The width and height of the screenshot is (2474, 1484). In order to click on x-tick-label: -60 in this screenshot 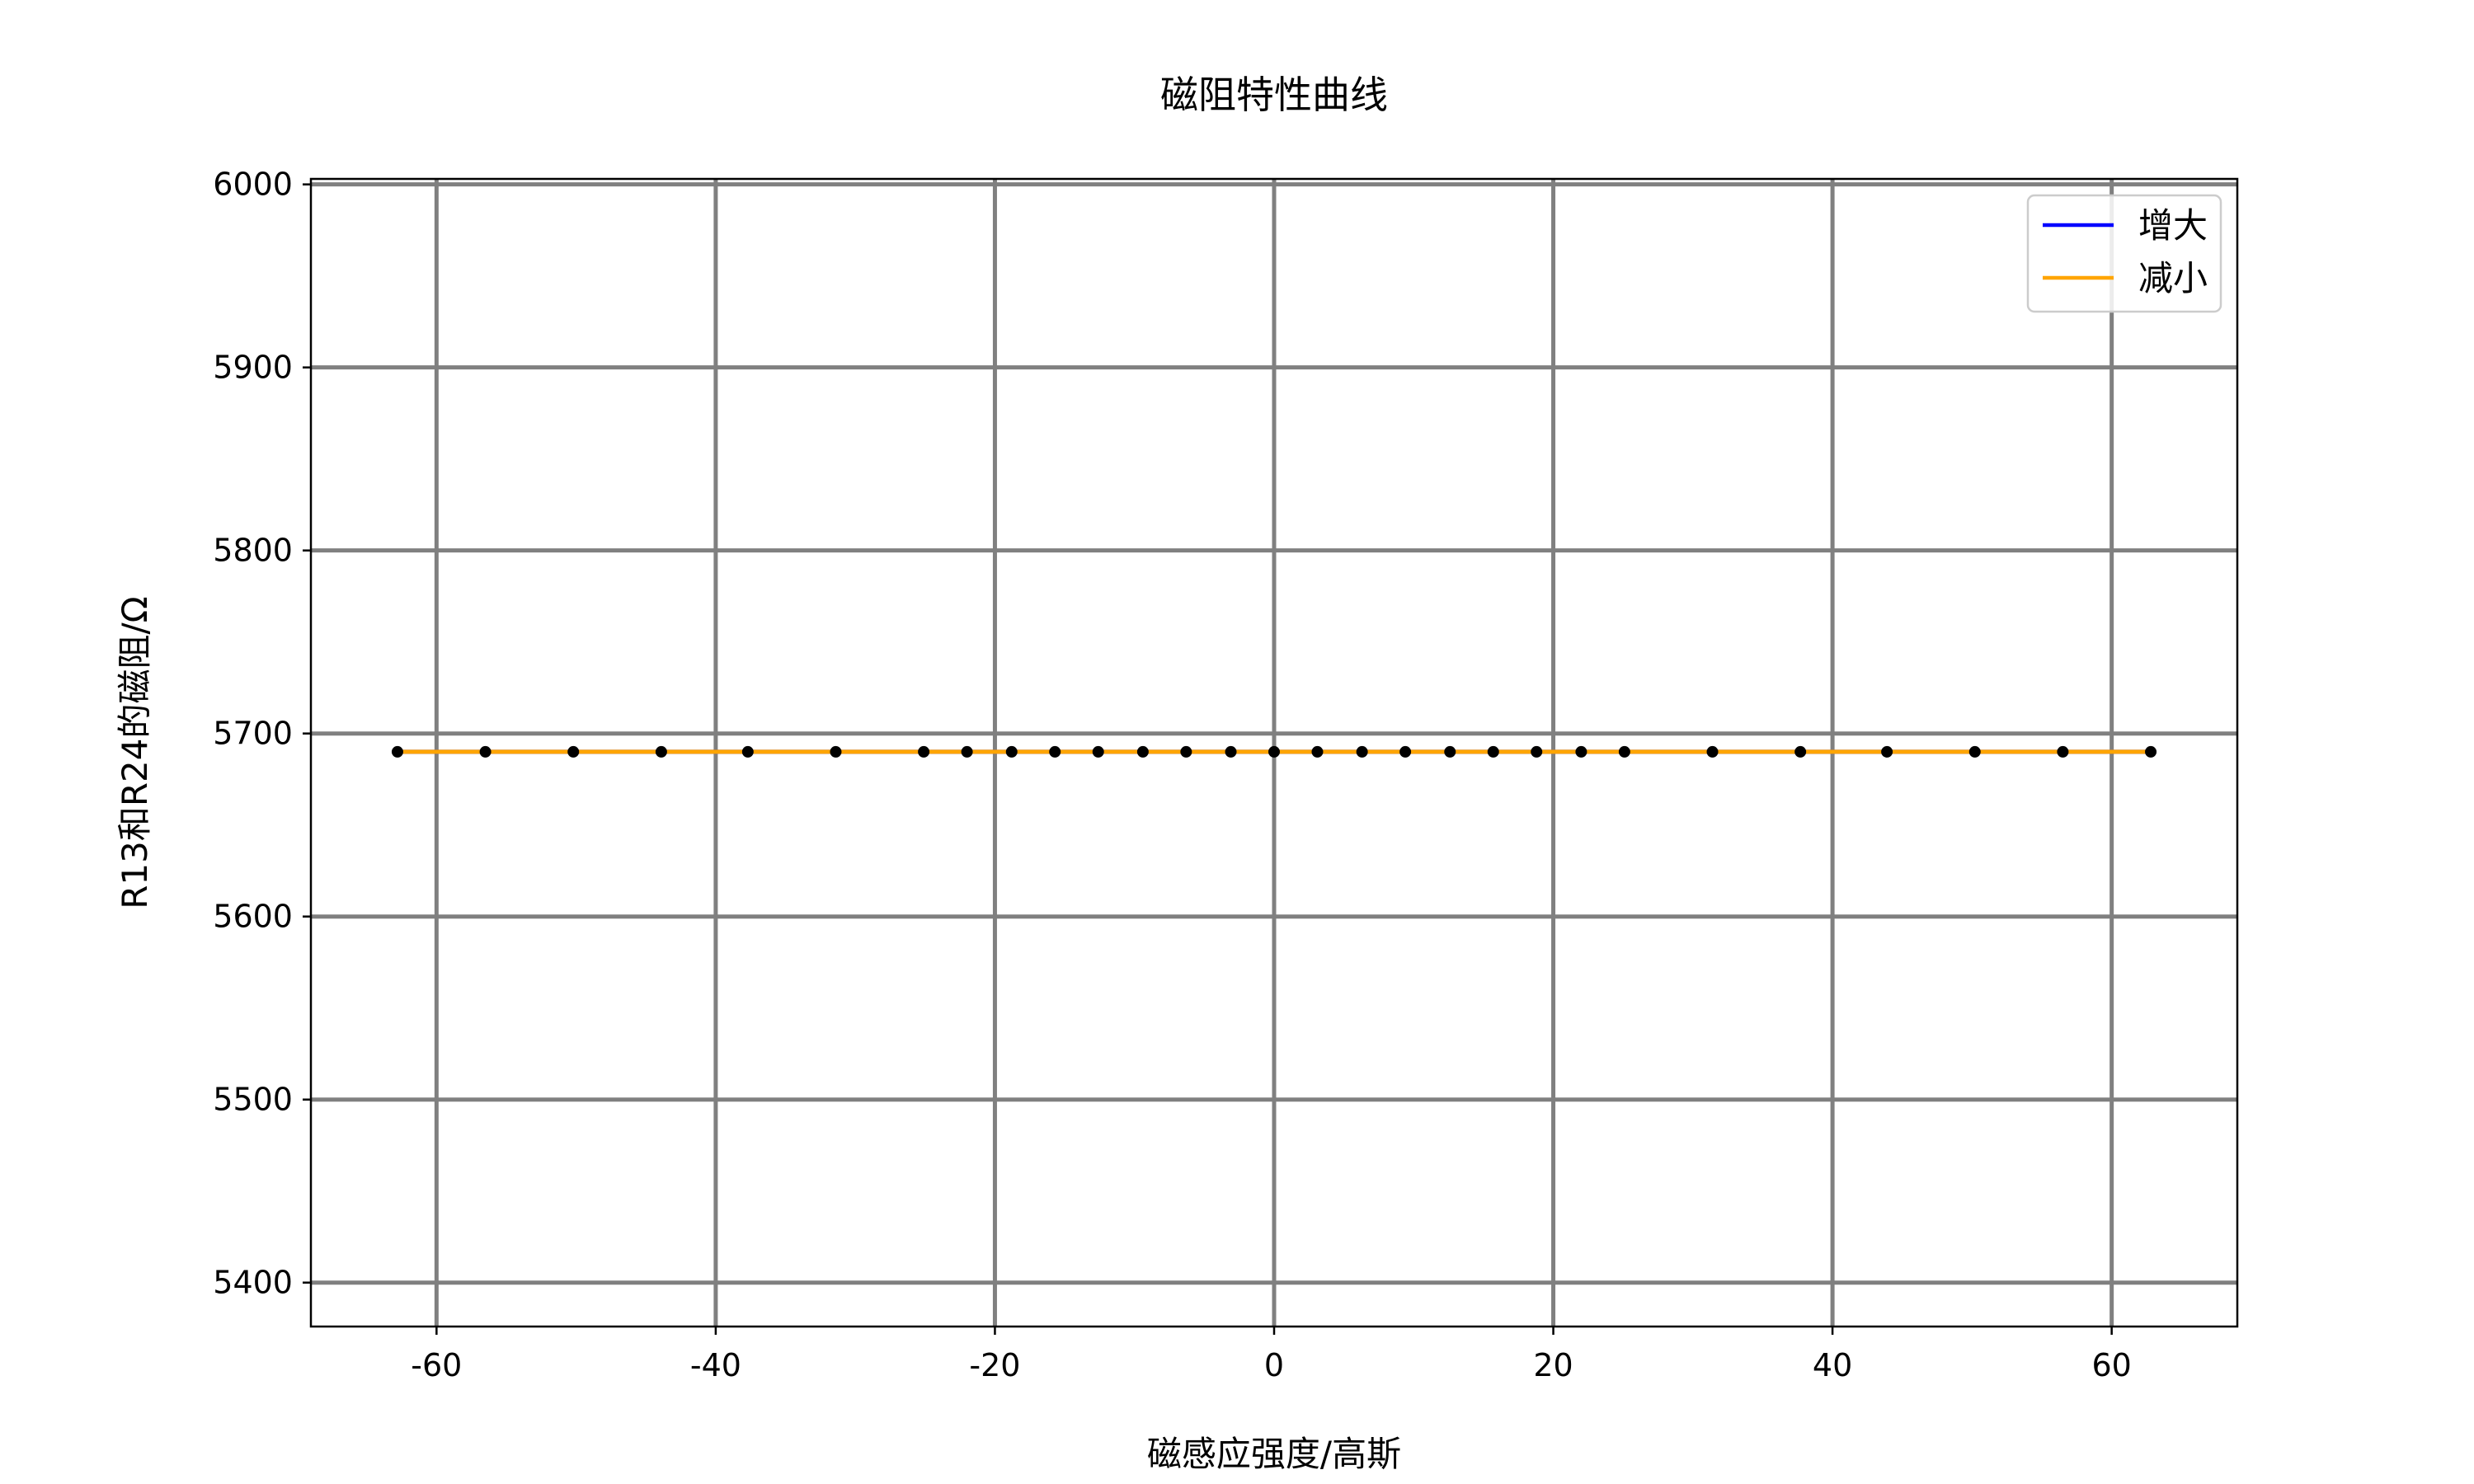, I will do `click(436, 1365)`.